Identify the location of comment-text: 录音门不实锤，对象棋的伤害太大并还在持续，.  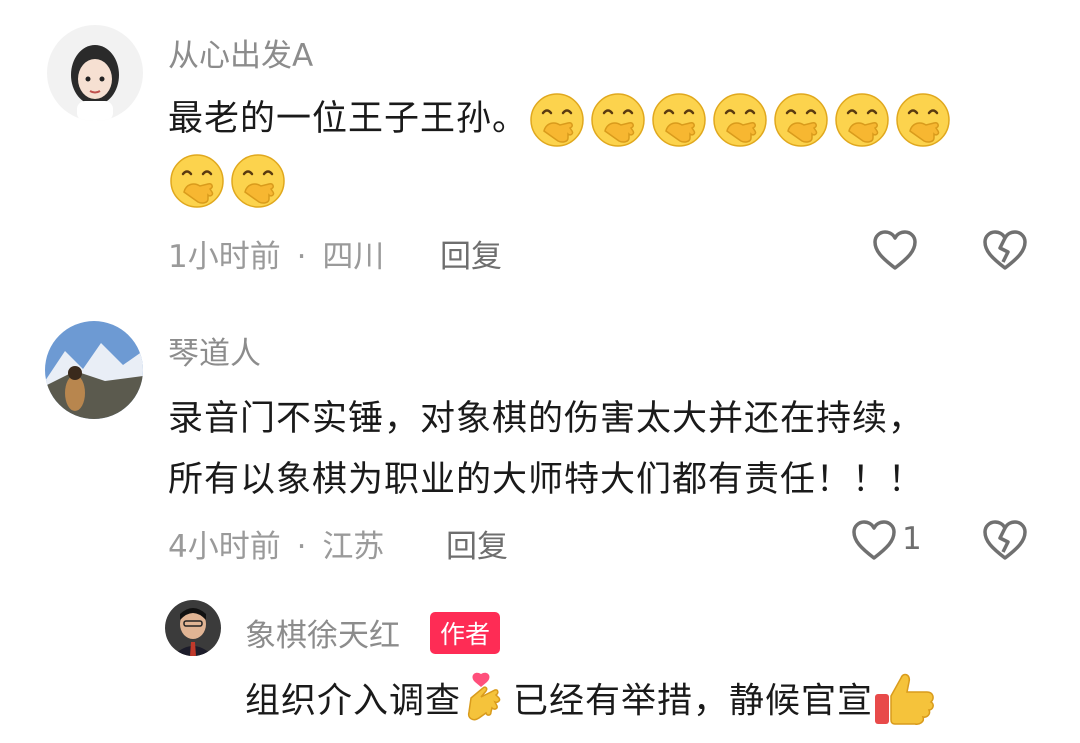
(546, 419).